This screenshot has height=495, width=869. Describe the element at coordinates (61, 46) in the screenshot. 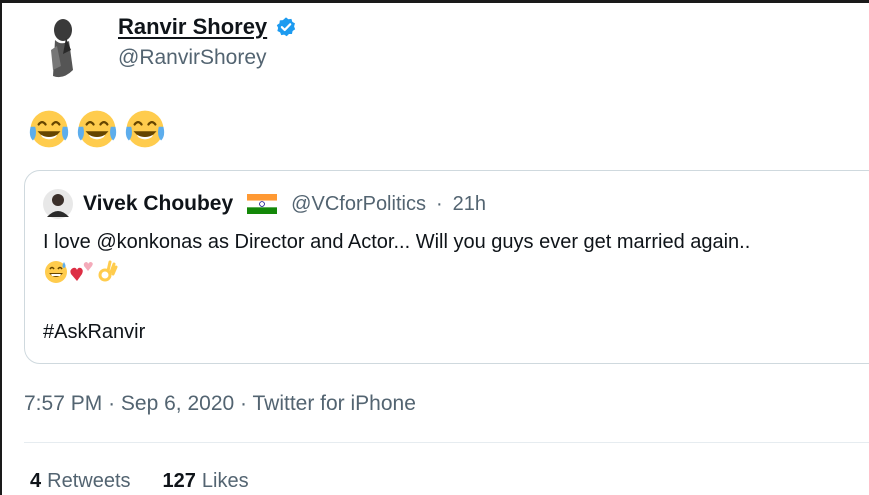

I see `author-avatar` at that location.